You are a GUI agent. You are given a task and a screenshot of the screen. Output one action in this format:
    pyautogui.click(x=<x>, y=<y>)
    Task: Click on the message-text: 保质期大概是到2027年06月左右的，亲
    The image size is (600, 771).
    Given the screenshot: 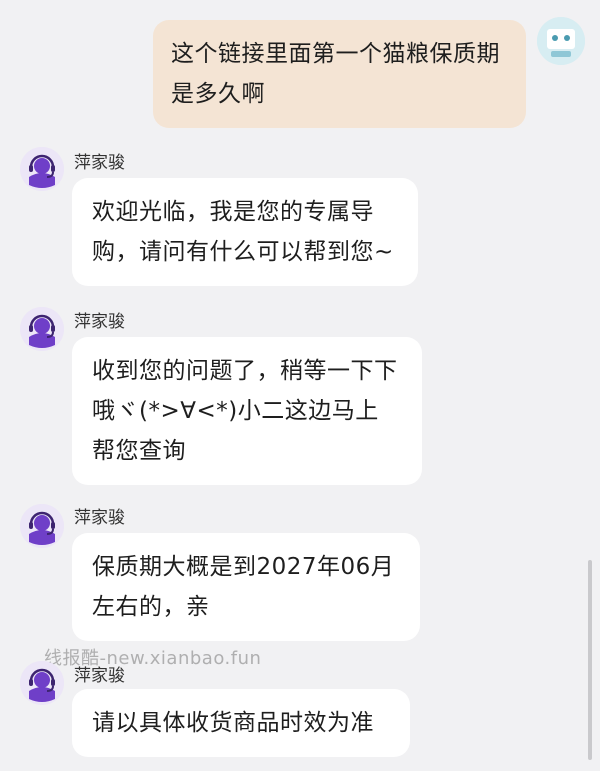 What is the action you would take?
    pyautogui.click(x=243, y=587)
    